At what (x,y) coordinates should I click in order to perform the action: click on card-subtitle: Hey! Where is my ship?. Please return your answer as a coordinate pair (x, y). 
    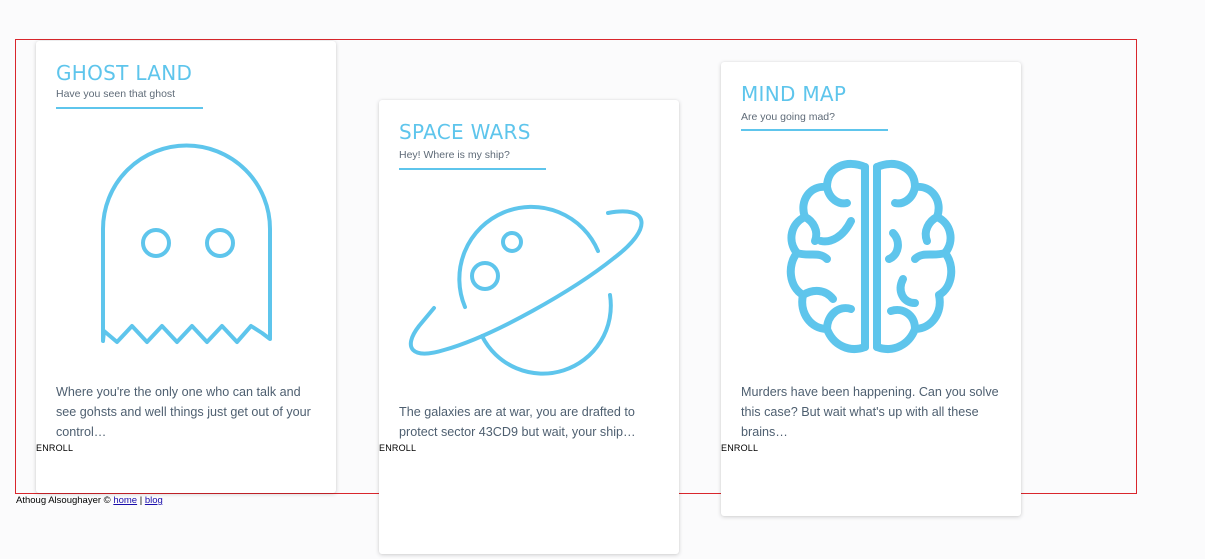
    Looking at the image, I should click on (454, 155).